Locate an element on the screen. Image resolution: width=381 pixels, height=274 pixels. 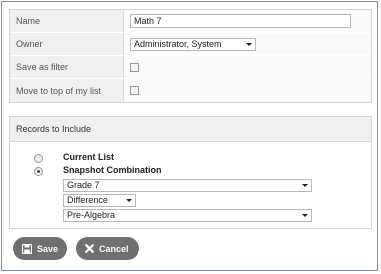
records-header: Records to Include is located at coordinates (190, 129).